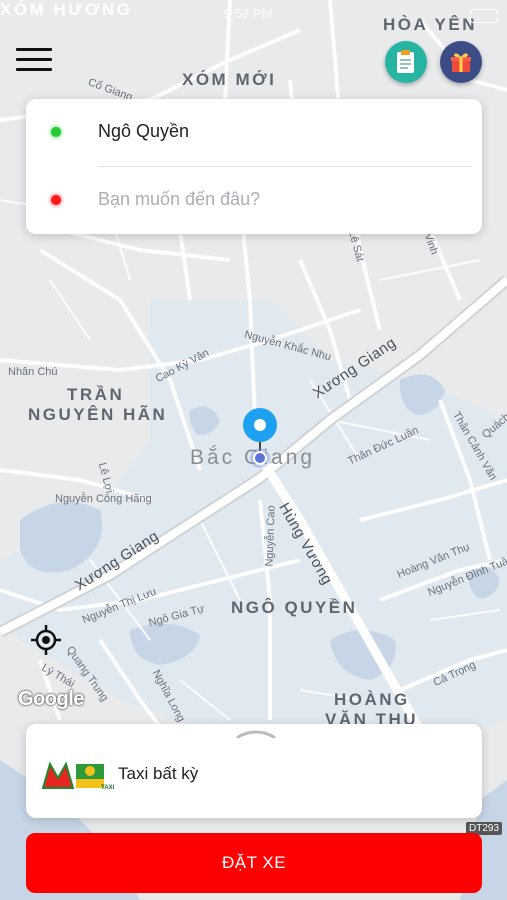  I want to click on map-area-label: HÒA YÊN, so click(430, 24).